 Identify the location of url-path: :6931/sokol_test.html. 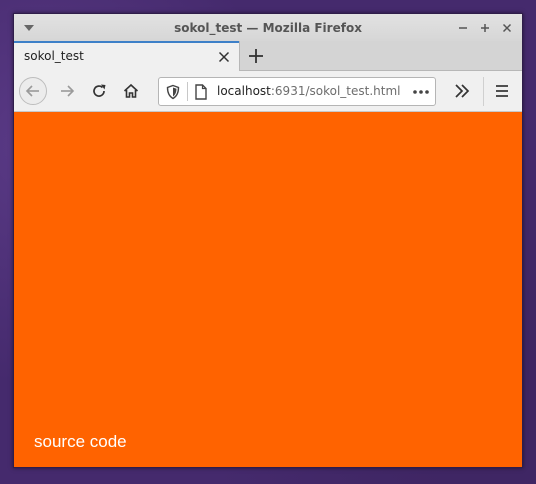
(335, 91).